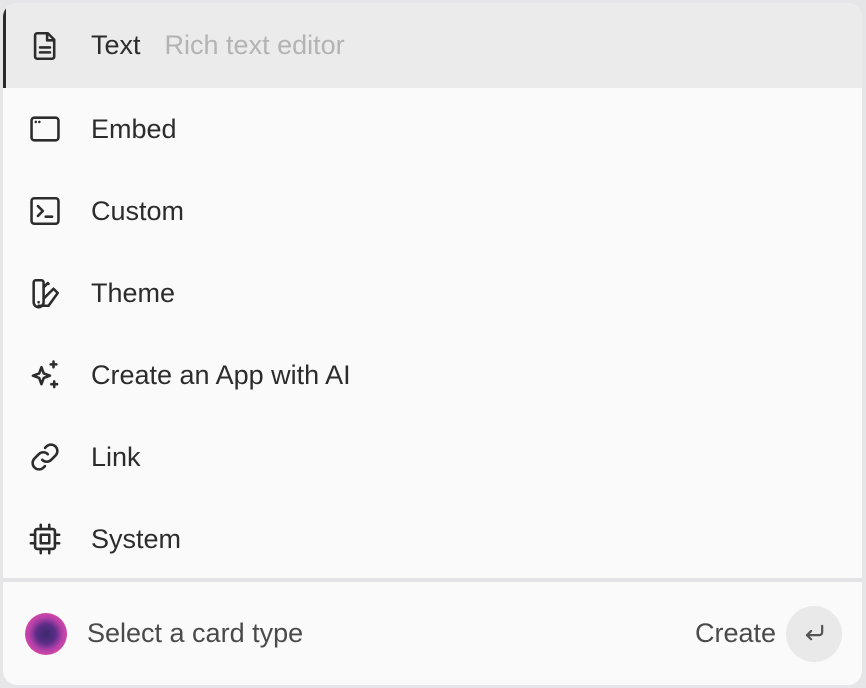 The height and width of the screenshot is (688, 866). What do you see at coordinates (432, 45) in the screenshot?
I see `menu-item-text: Text Rich text editor` at bounding box center [432, 45].